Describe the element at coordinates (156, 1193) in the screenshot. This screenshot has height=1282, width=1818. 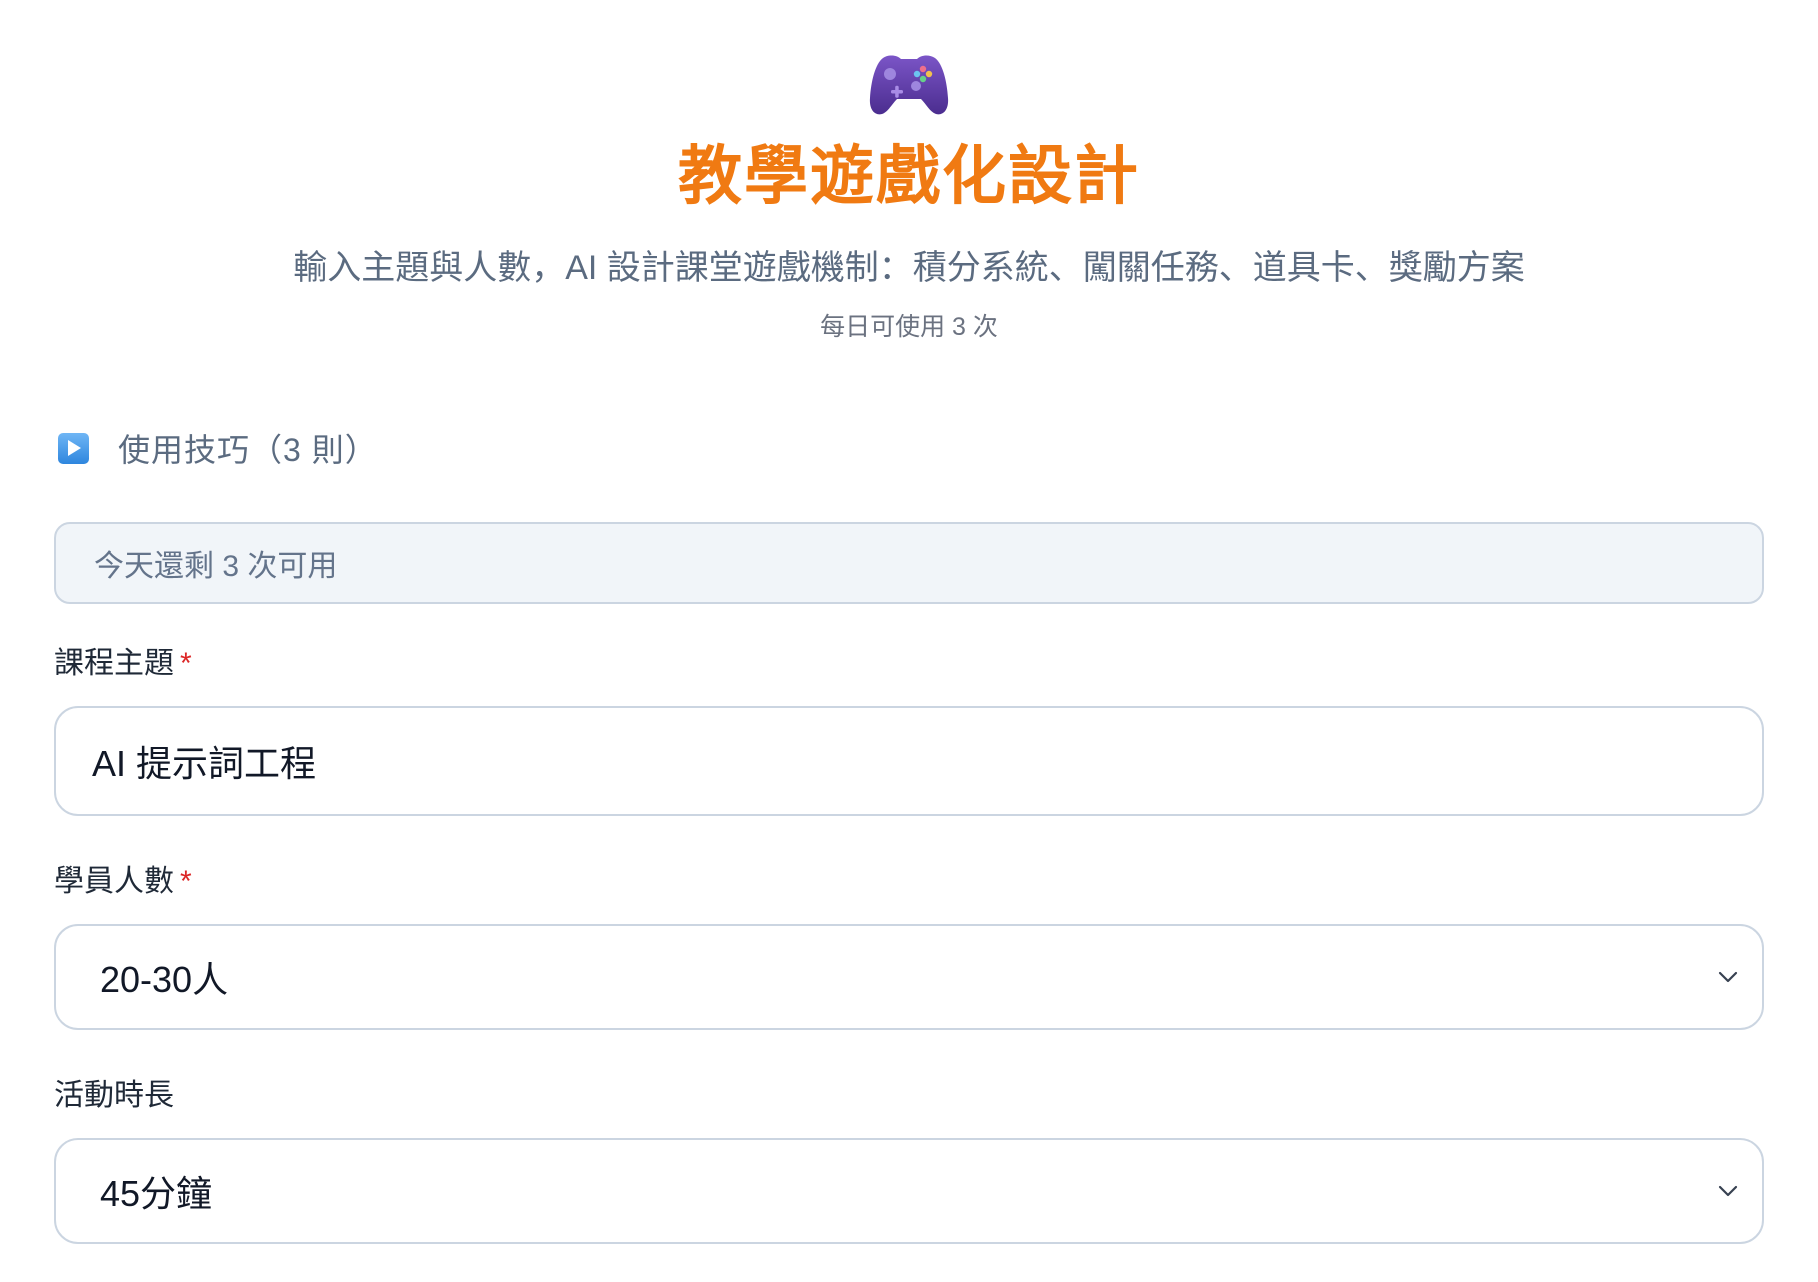
I see `activity-duration-value: 45分鐘` at that location.